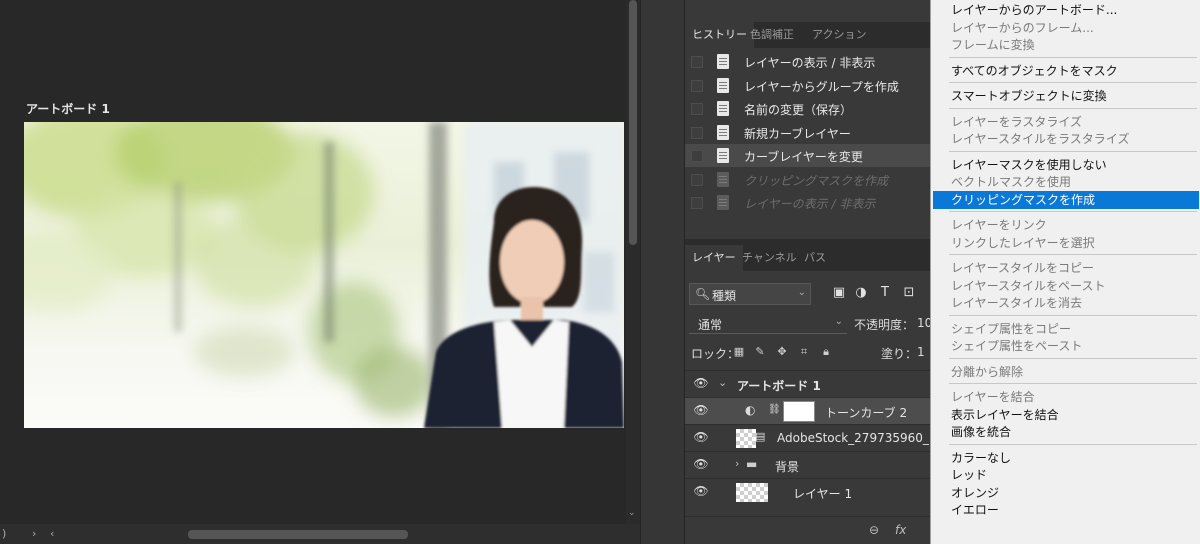 Image resolution: width=1200 pixels, height=544 pixels. I want to click on history-item: 名前の変更（保存）, so click(808, 108).